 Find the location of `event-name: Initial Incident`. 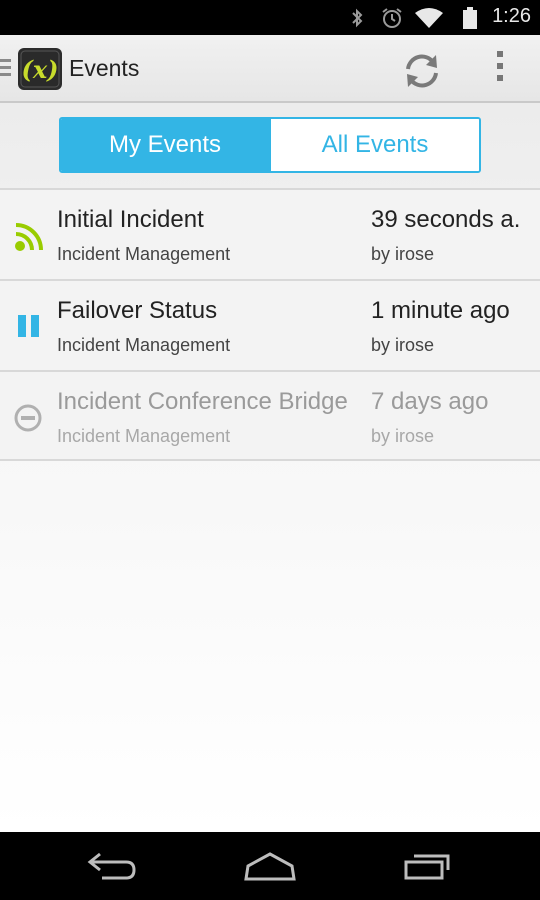

event-name: Initial Incident is located at coordinates (130, 219).